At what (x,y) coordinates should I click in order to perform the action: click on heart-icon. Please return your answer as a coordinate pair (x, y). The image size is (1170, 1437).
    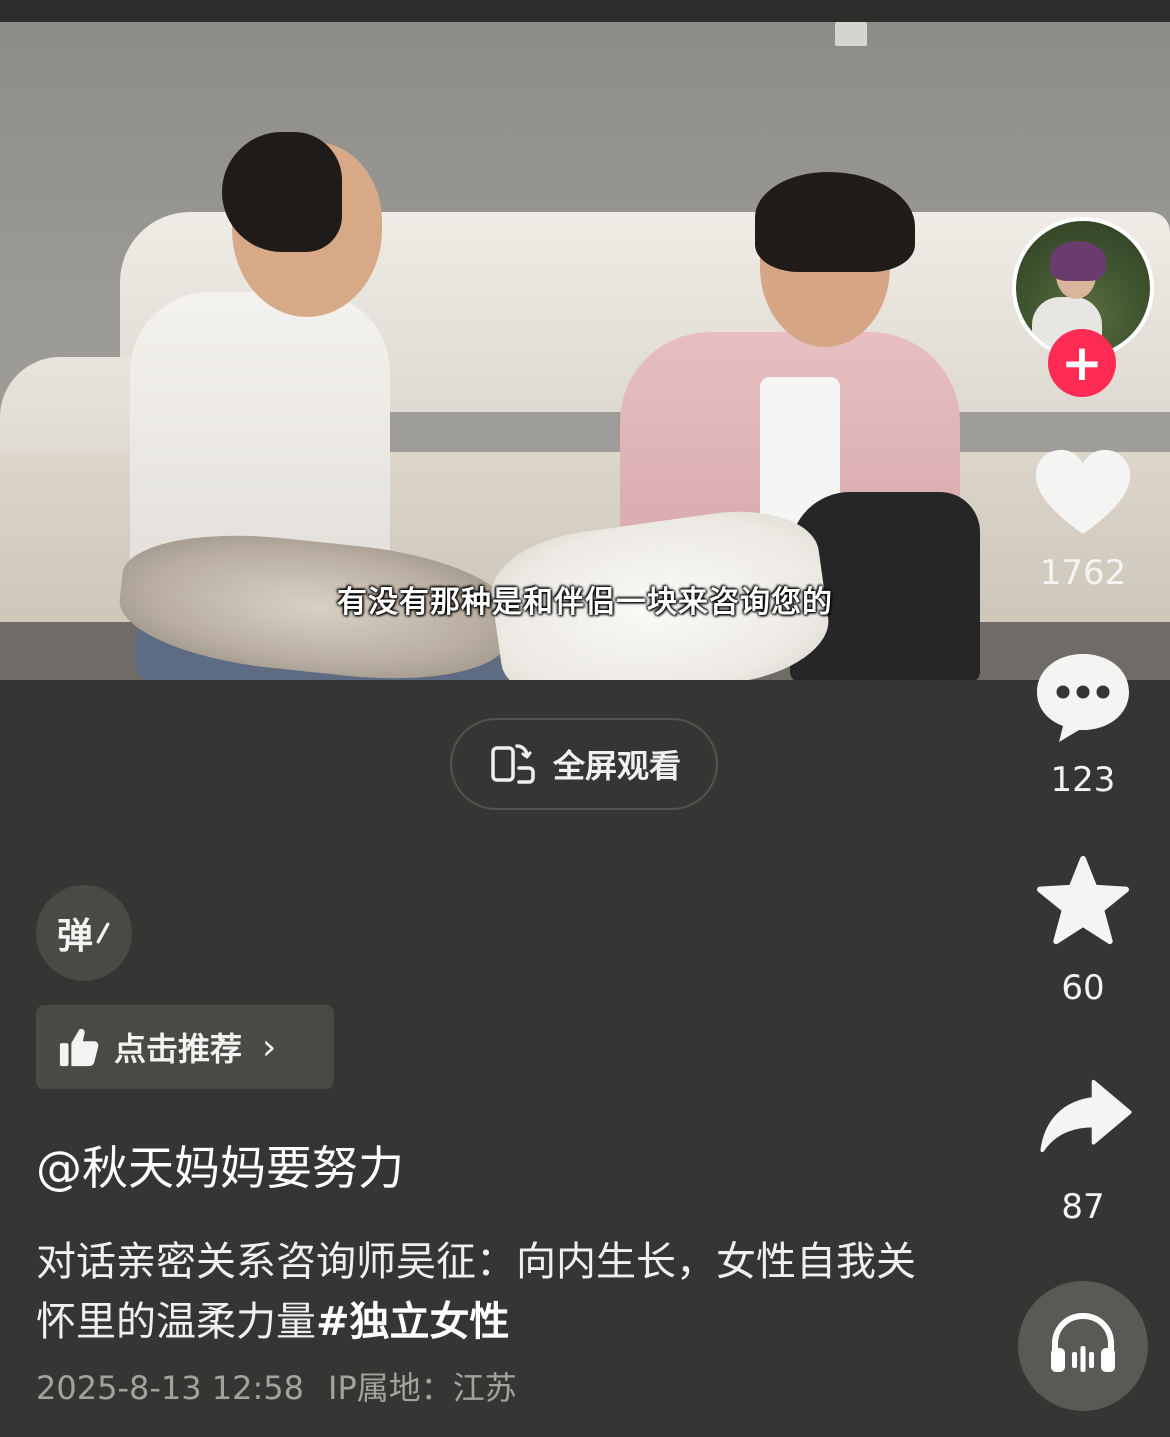
    Looking at the image, I should click on (1083, 492).